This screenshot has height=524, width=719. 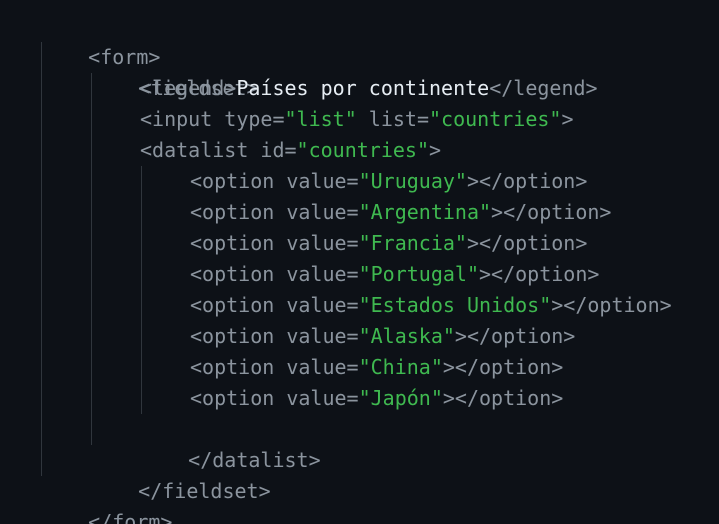 I want to click on option-line: <option value="Argentina"></option>, so click(x=400, y=212).